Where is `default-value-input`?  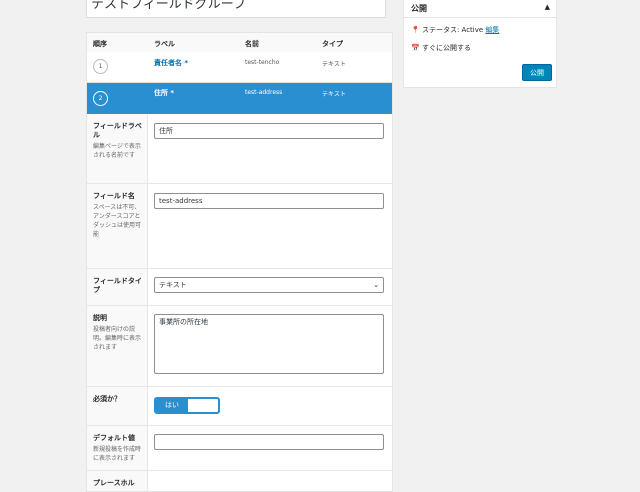
default-value-input is located at coordinates (269, 442).